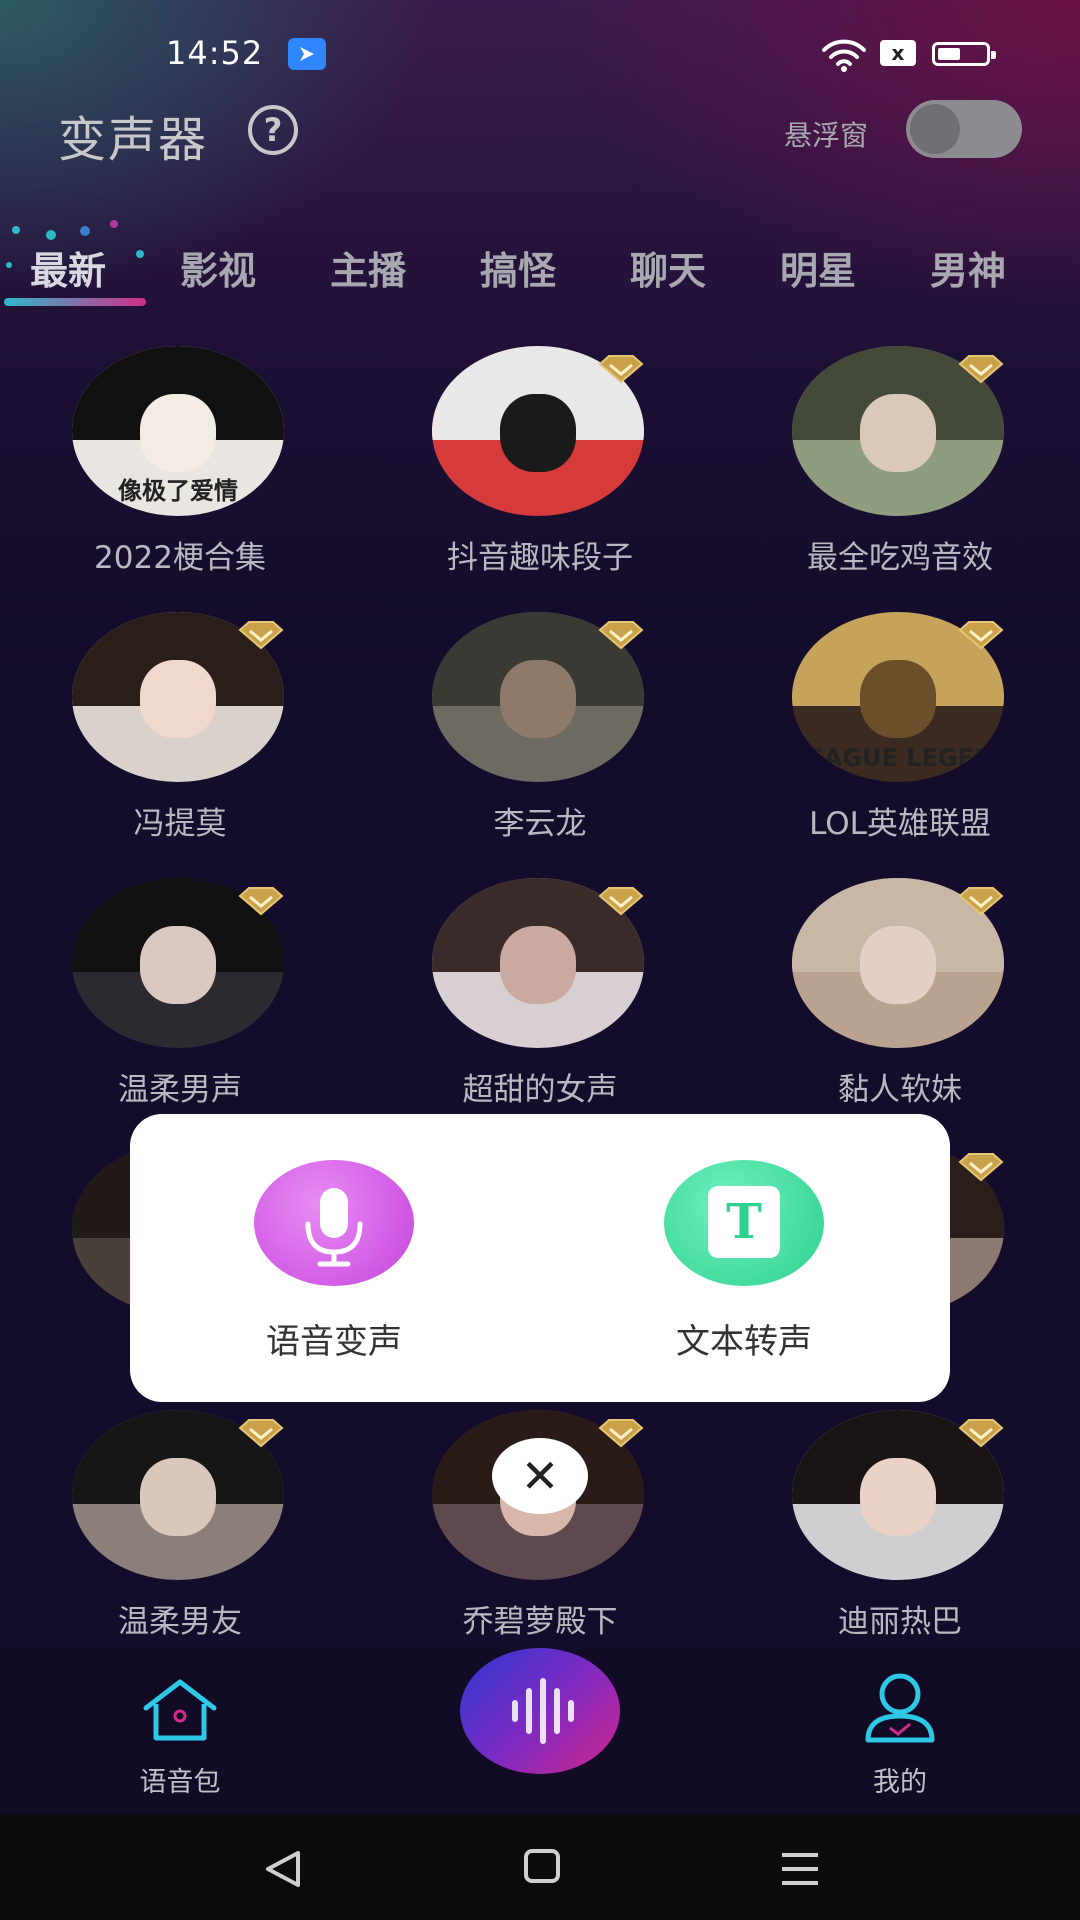  I want to click on create-voice-popup: 语音变声 T 文本转声, so click(540, 1258).